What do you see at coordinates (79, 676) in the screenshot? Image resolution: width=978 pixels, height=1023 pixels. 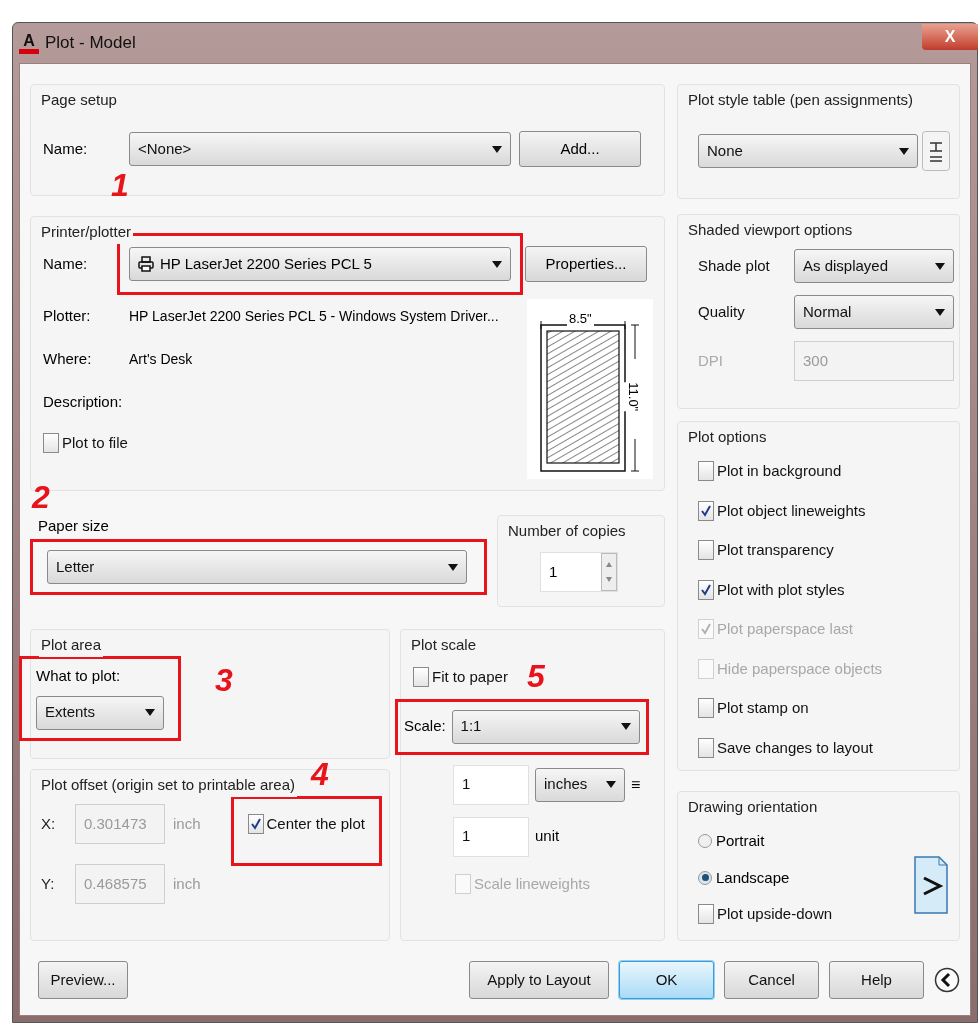 I see `field-label: What to plot:` at bounding box center [79, 676].